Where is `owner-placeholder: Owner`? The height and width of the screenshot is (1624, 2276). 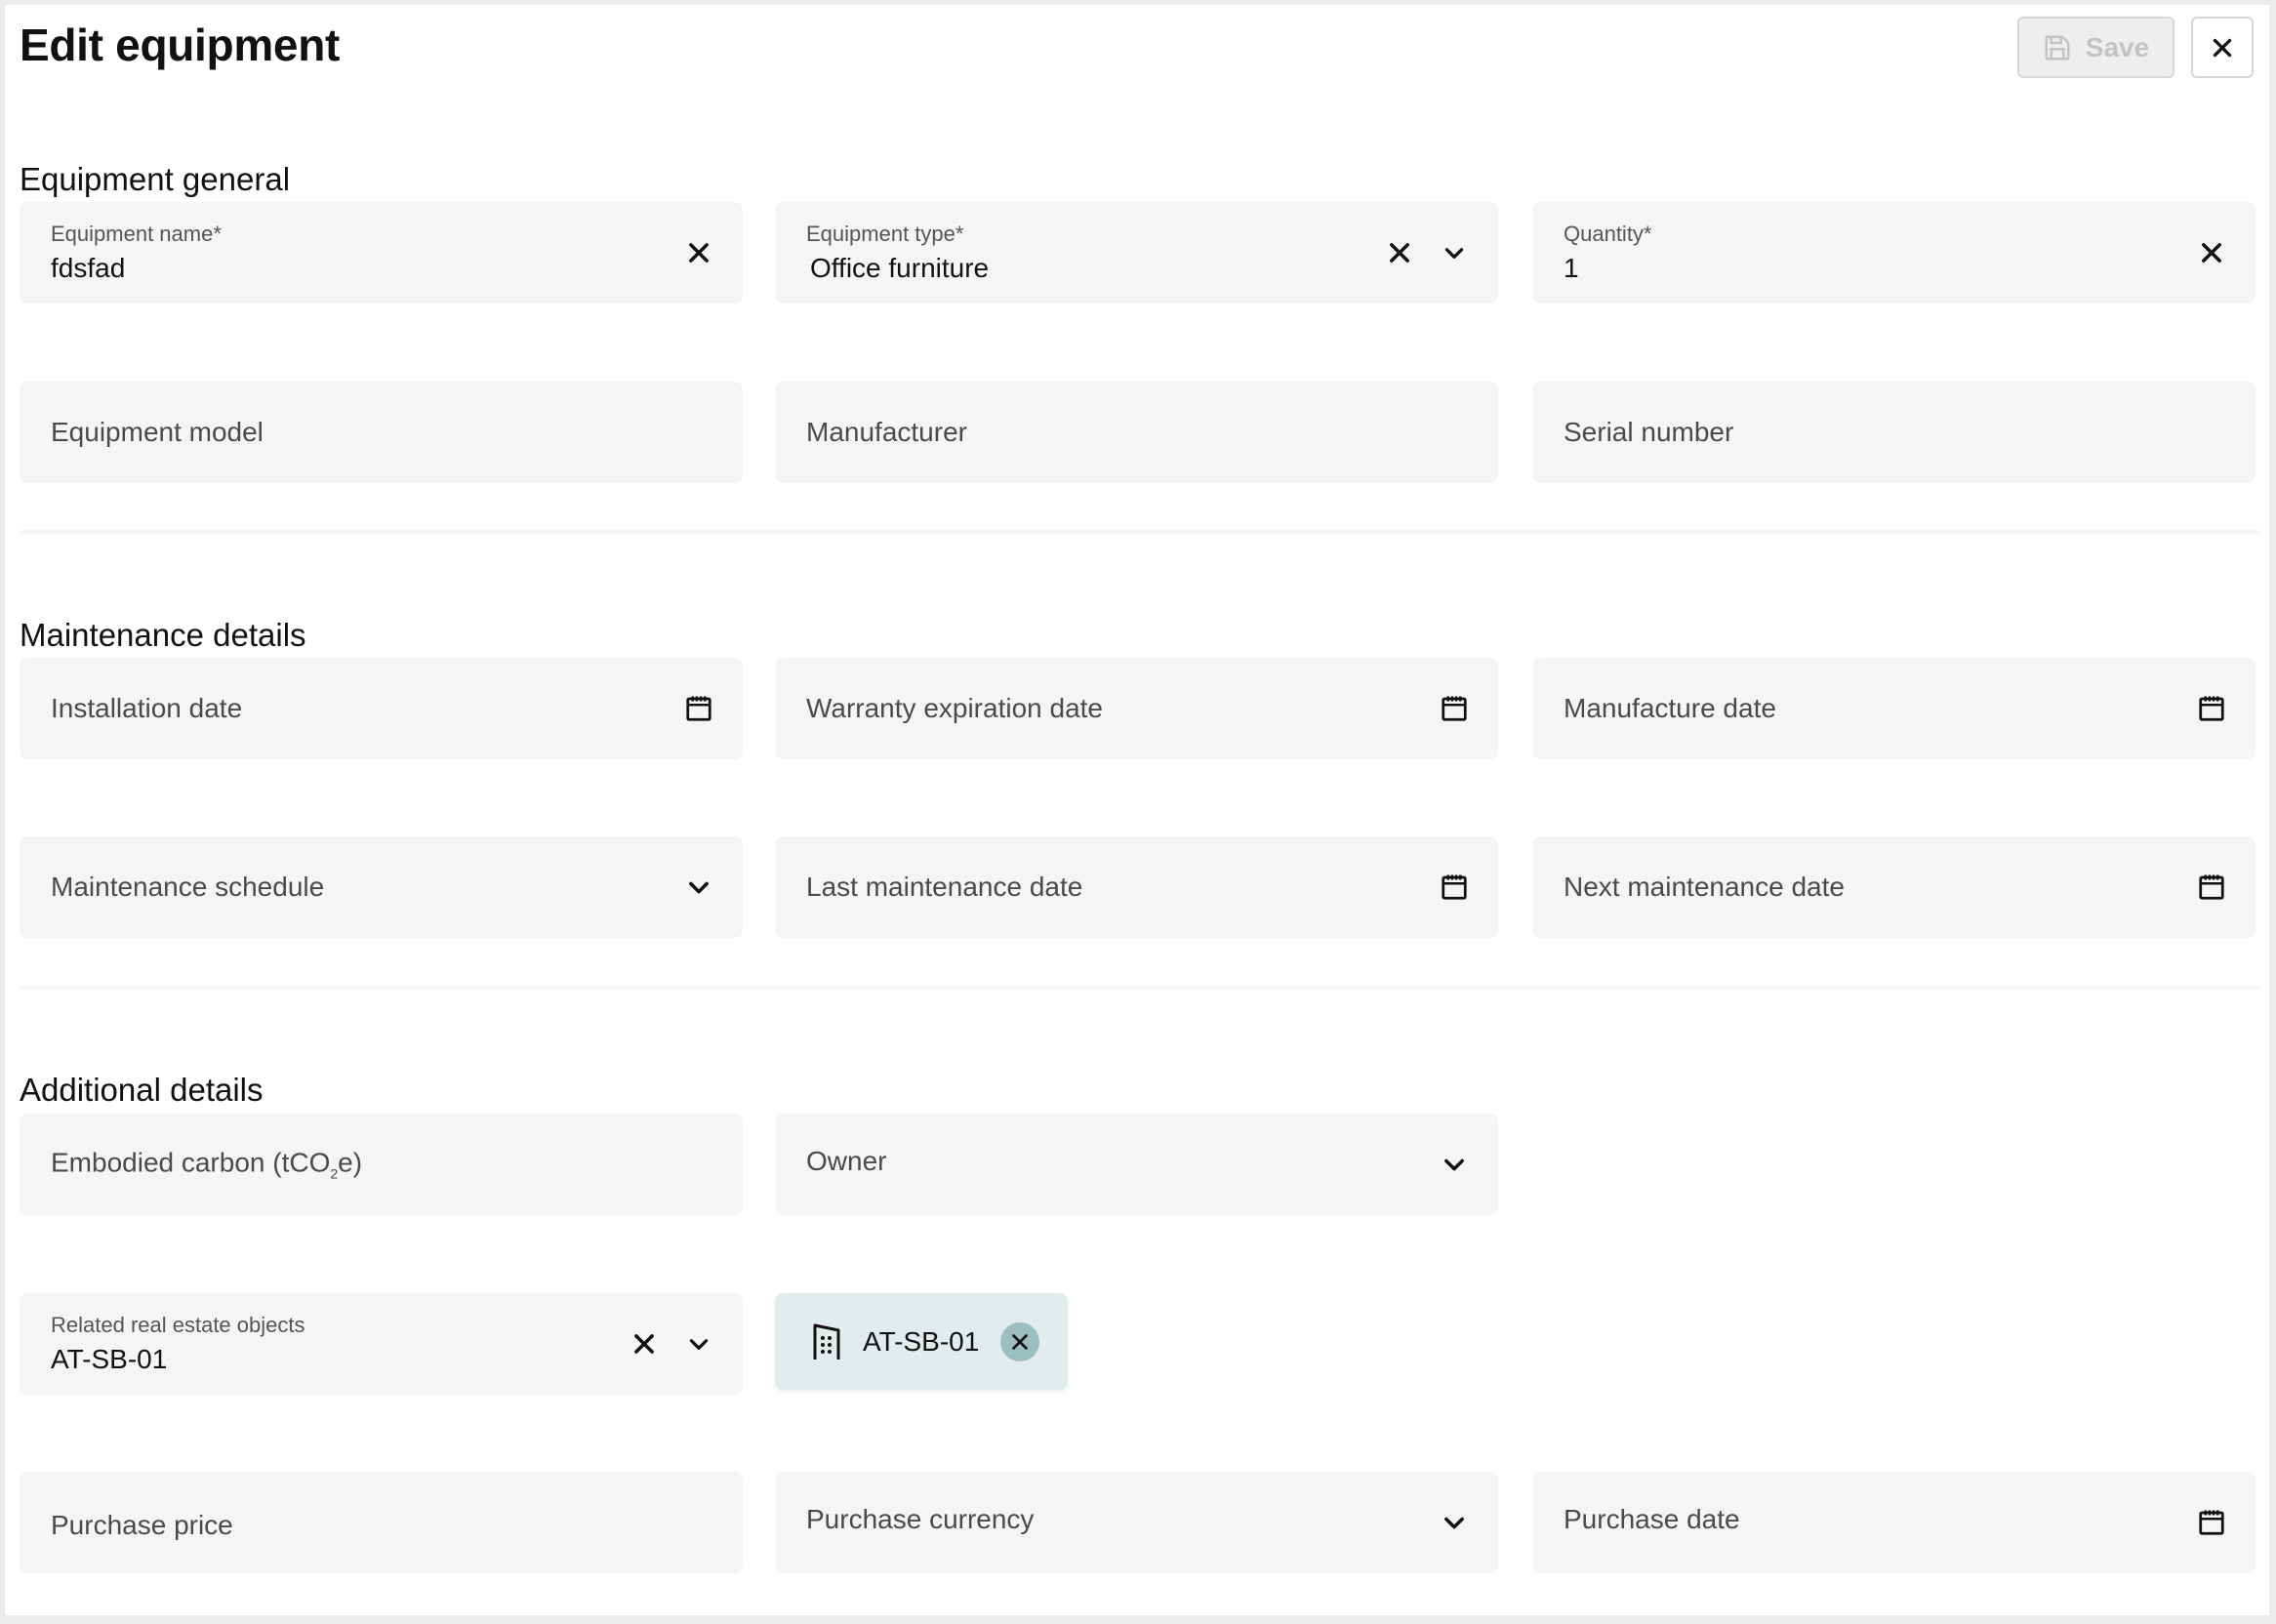 owner-placeholder: Owner is located at coordinates (846, 1160).